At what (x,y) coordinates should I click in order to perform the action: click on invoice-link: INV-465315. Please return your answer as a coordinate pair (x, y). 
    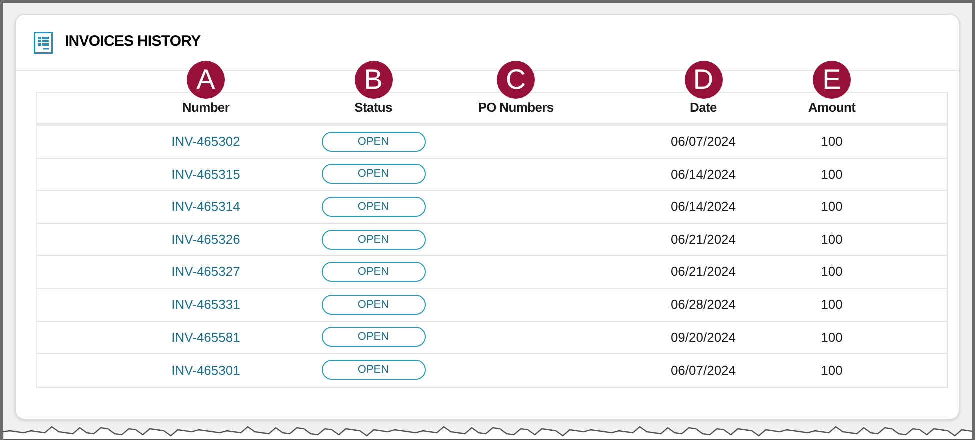
    Looking at the image, I should click on (206, 174).